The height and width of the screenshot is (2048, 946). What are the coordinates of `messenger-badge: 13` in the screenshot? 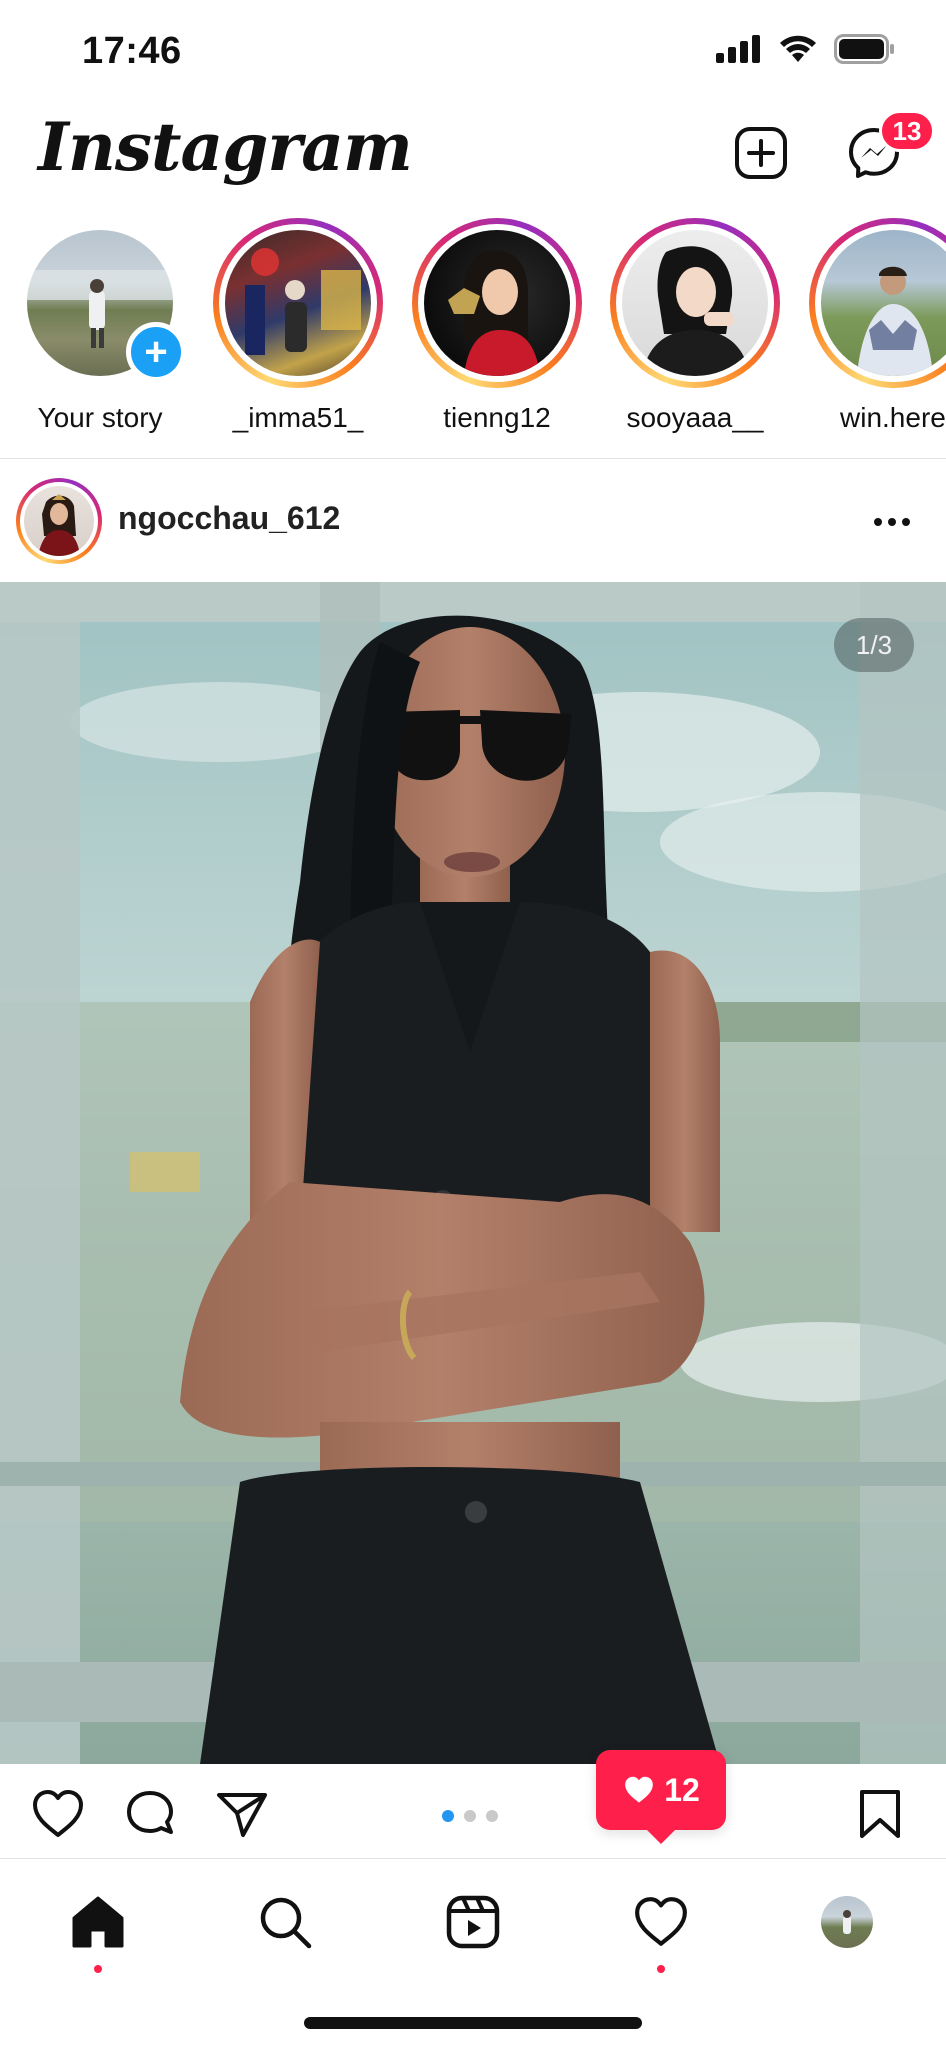 It's located at (907, 131).